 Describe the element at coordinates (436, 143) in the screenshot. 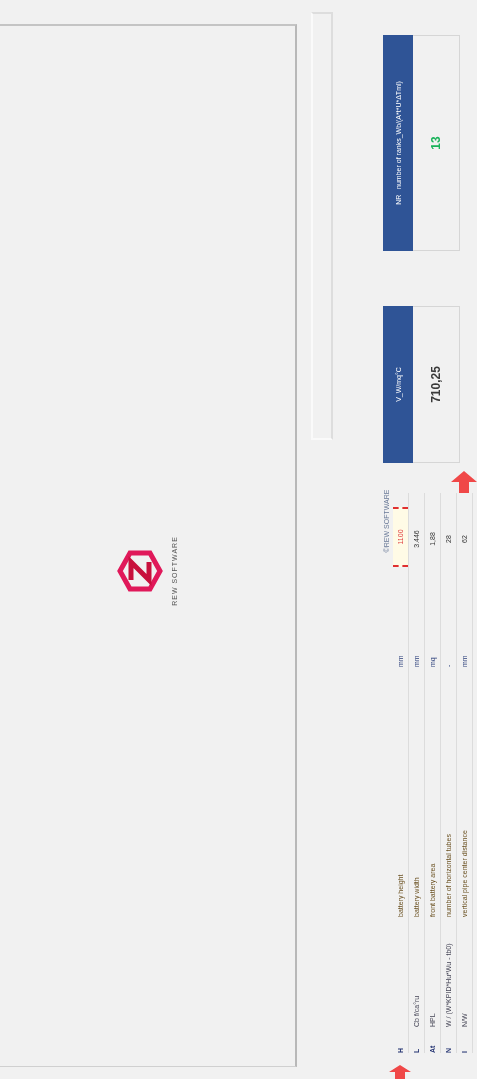

I see `result-value: 13` at that location.